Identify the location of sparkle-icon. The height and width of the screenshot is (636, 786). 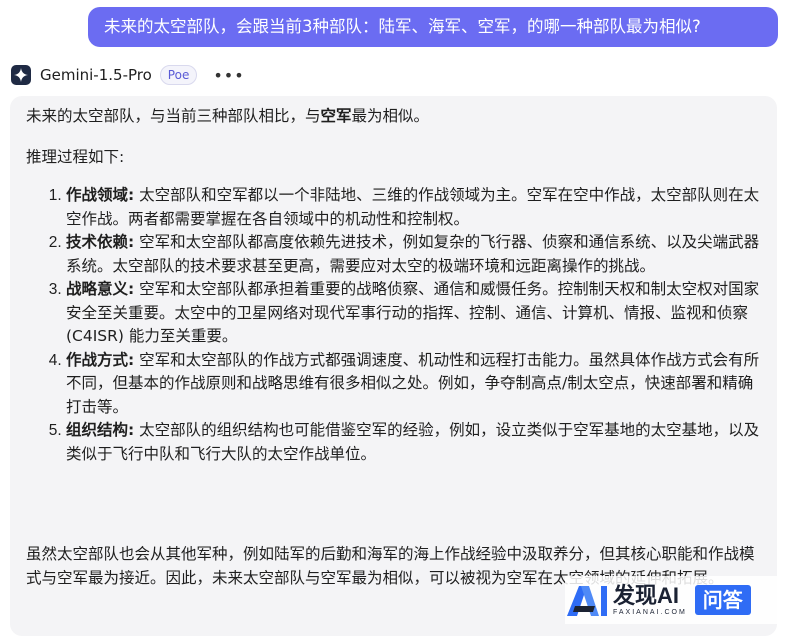
(21, 75).